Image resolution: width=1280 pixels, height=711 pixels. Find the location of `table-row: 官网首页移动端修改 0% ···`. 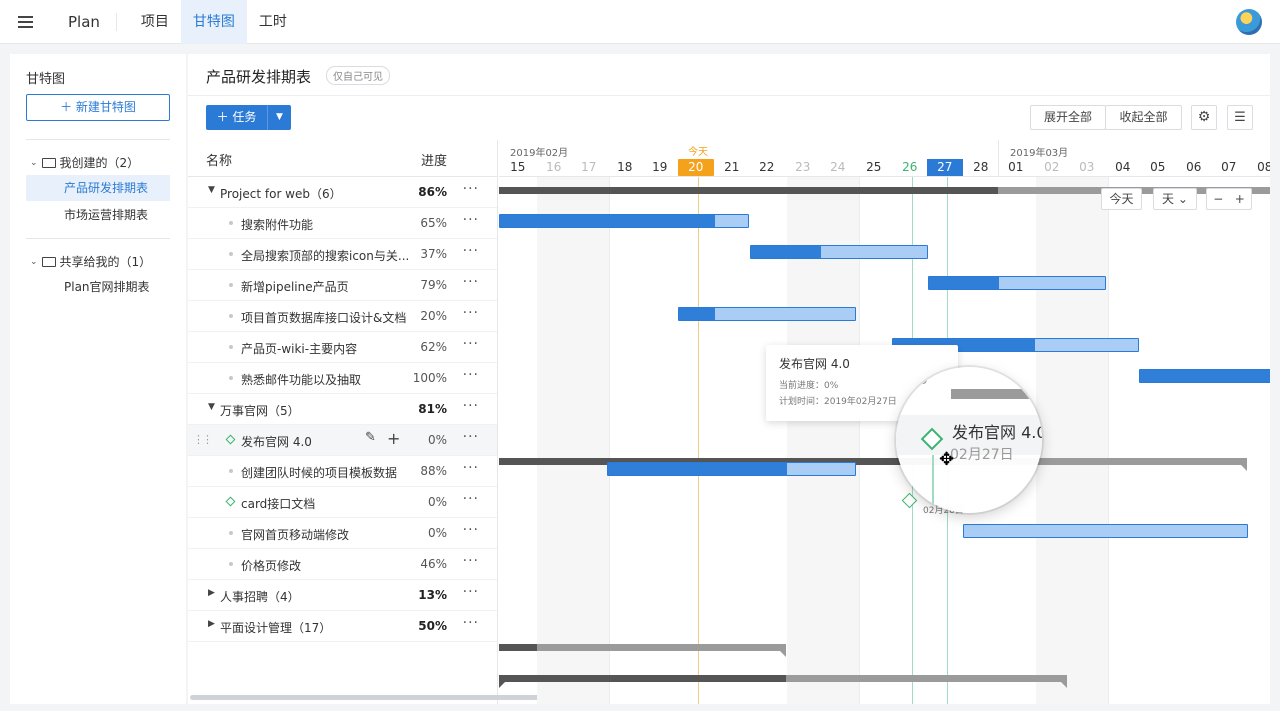

table-row: 官网首页移动端修改 0% ··· is located at coordinates (342, 533).